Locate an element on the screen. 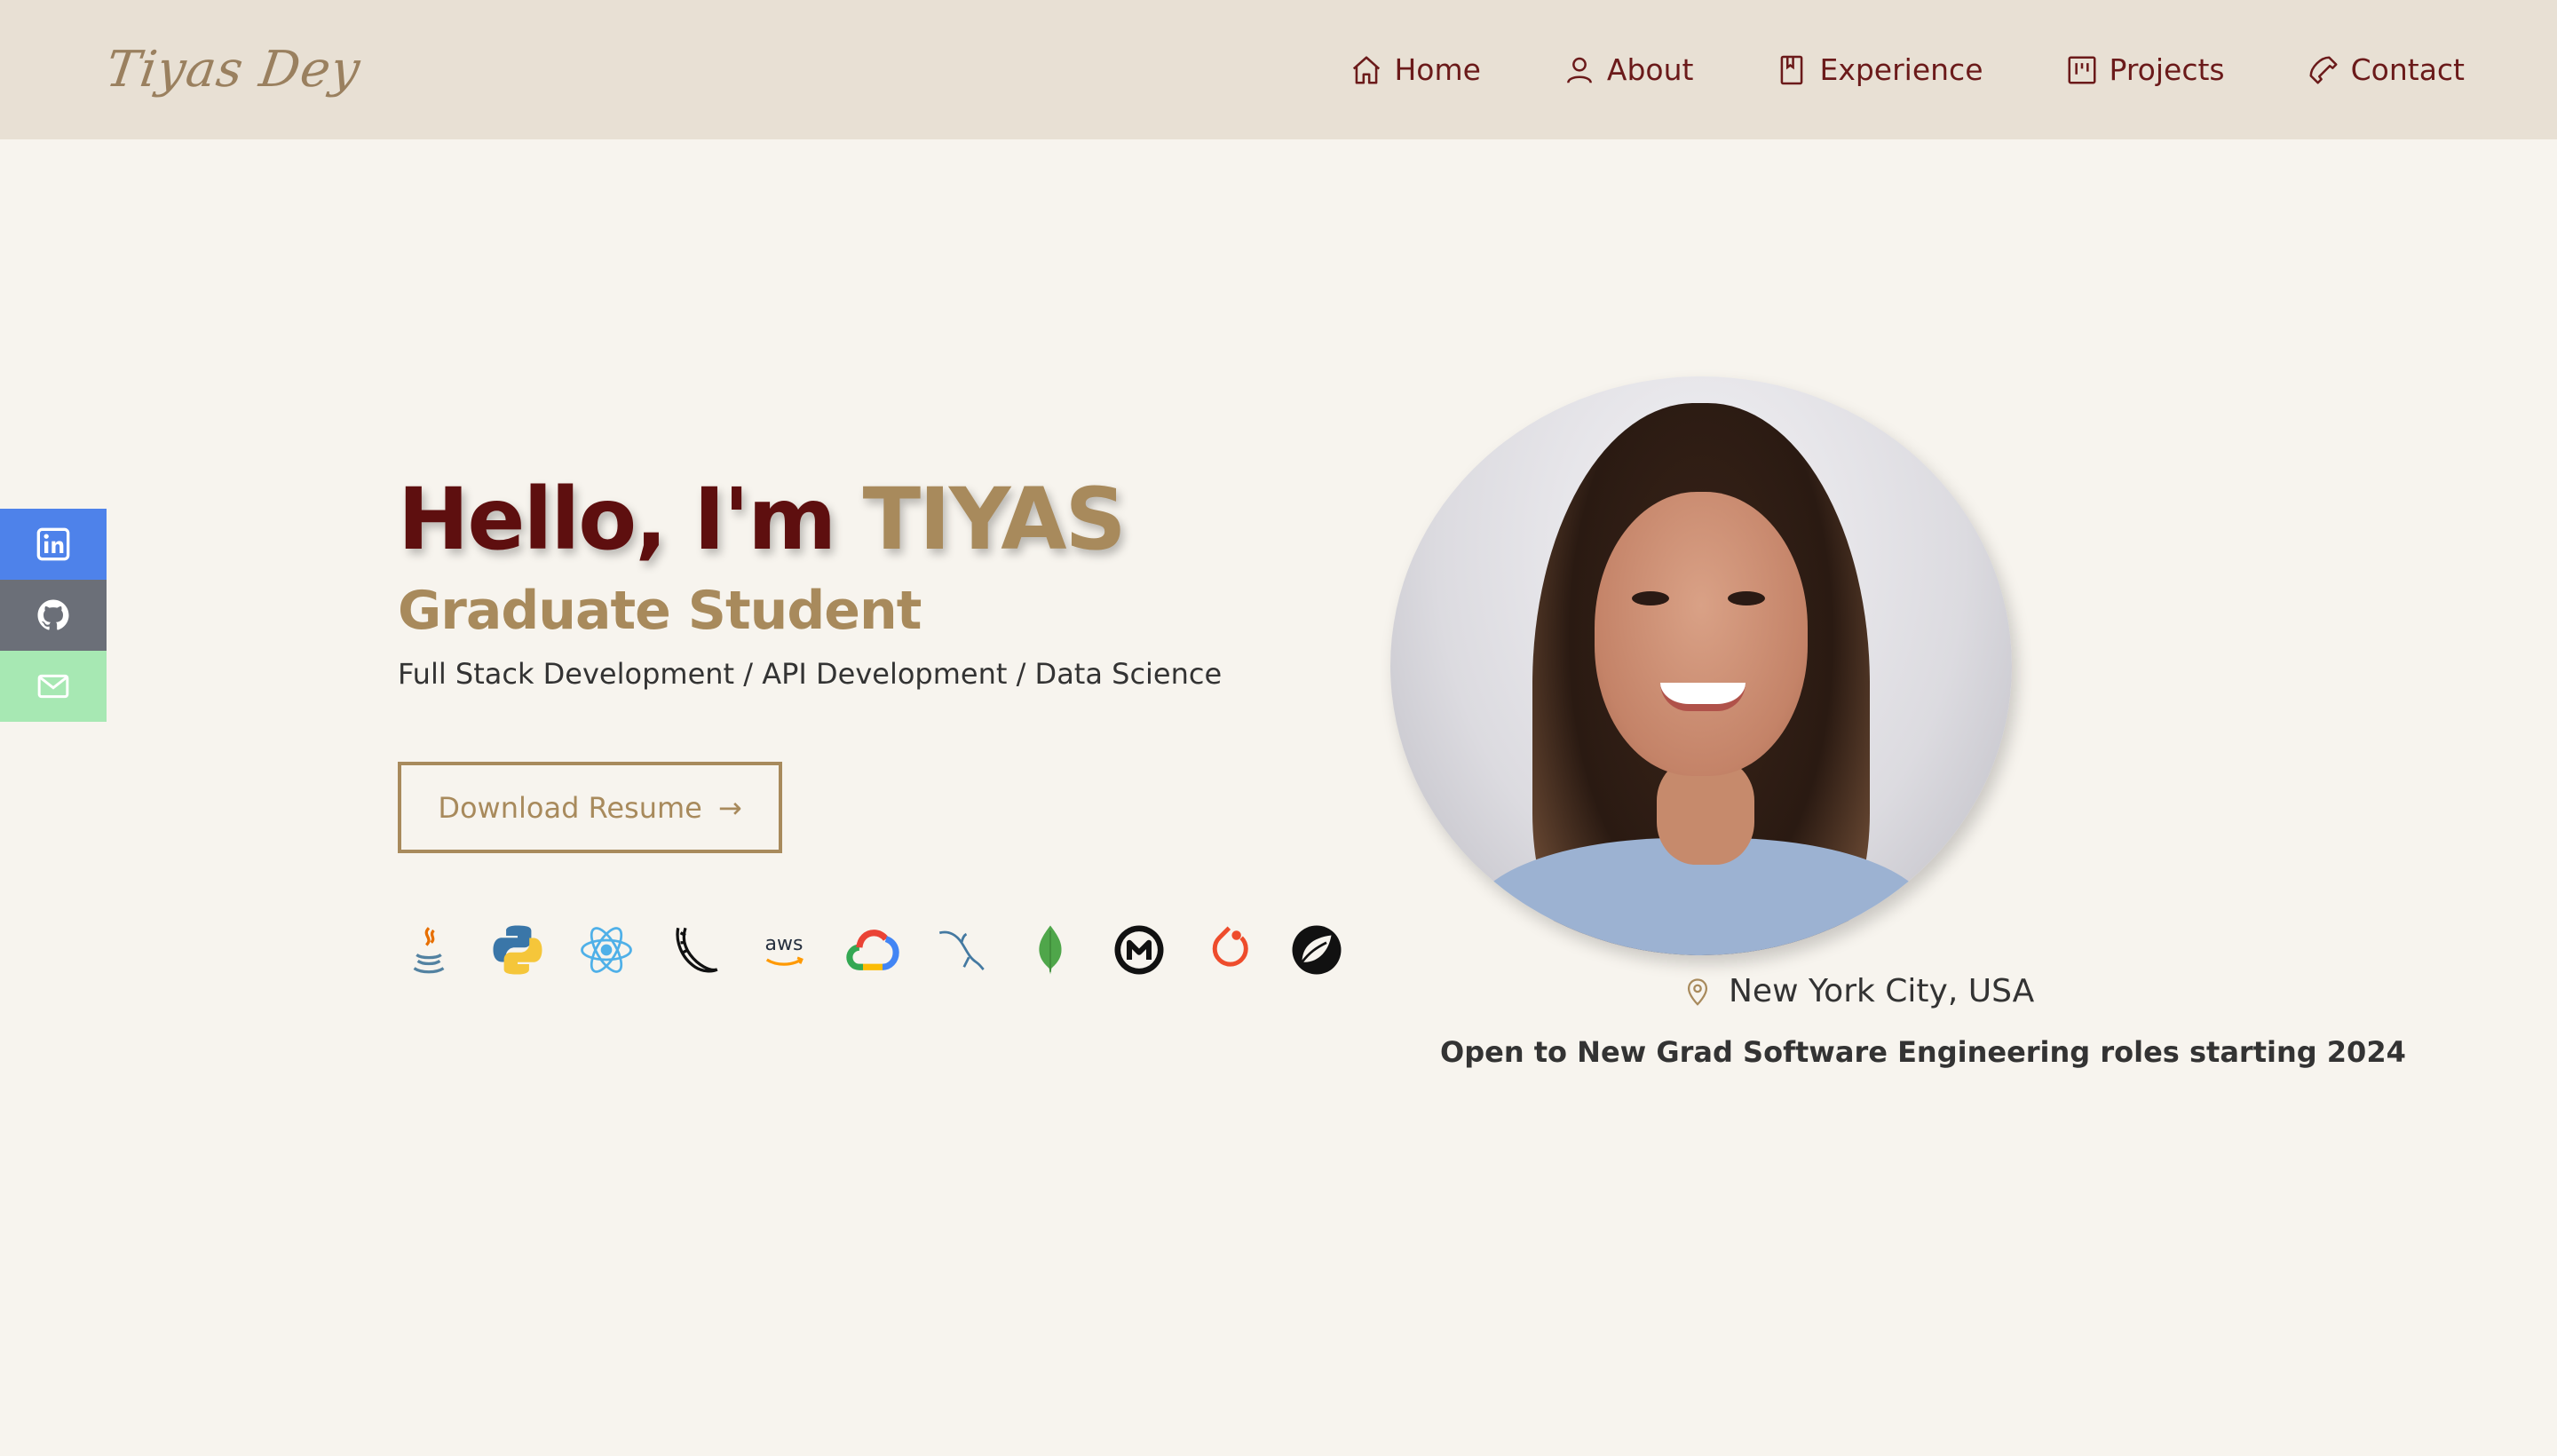 The width and height of the screenshot is (2557, 1456). hero-greeting: Hello, I'm TIYAS is located at coordinates (886, 519).